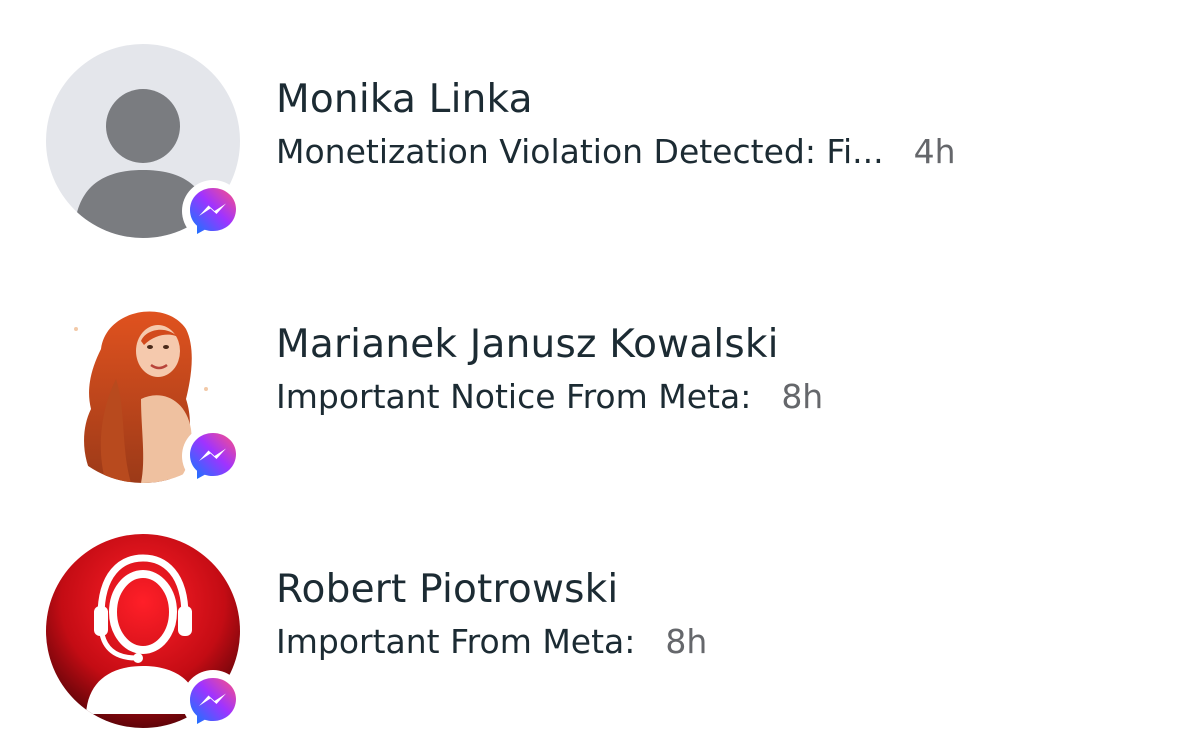 The width and height of the screenshot is (1200, 750). What do you see at coordinates (514, 396) in the screenshot?
I see `message-preview: Important Notice From Meta:` at bounding box center [514, 396].